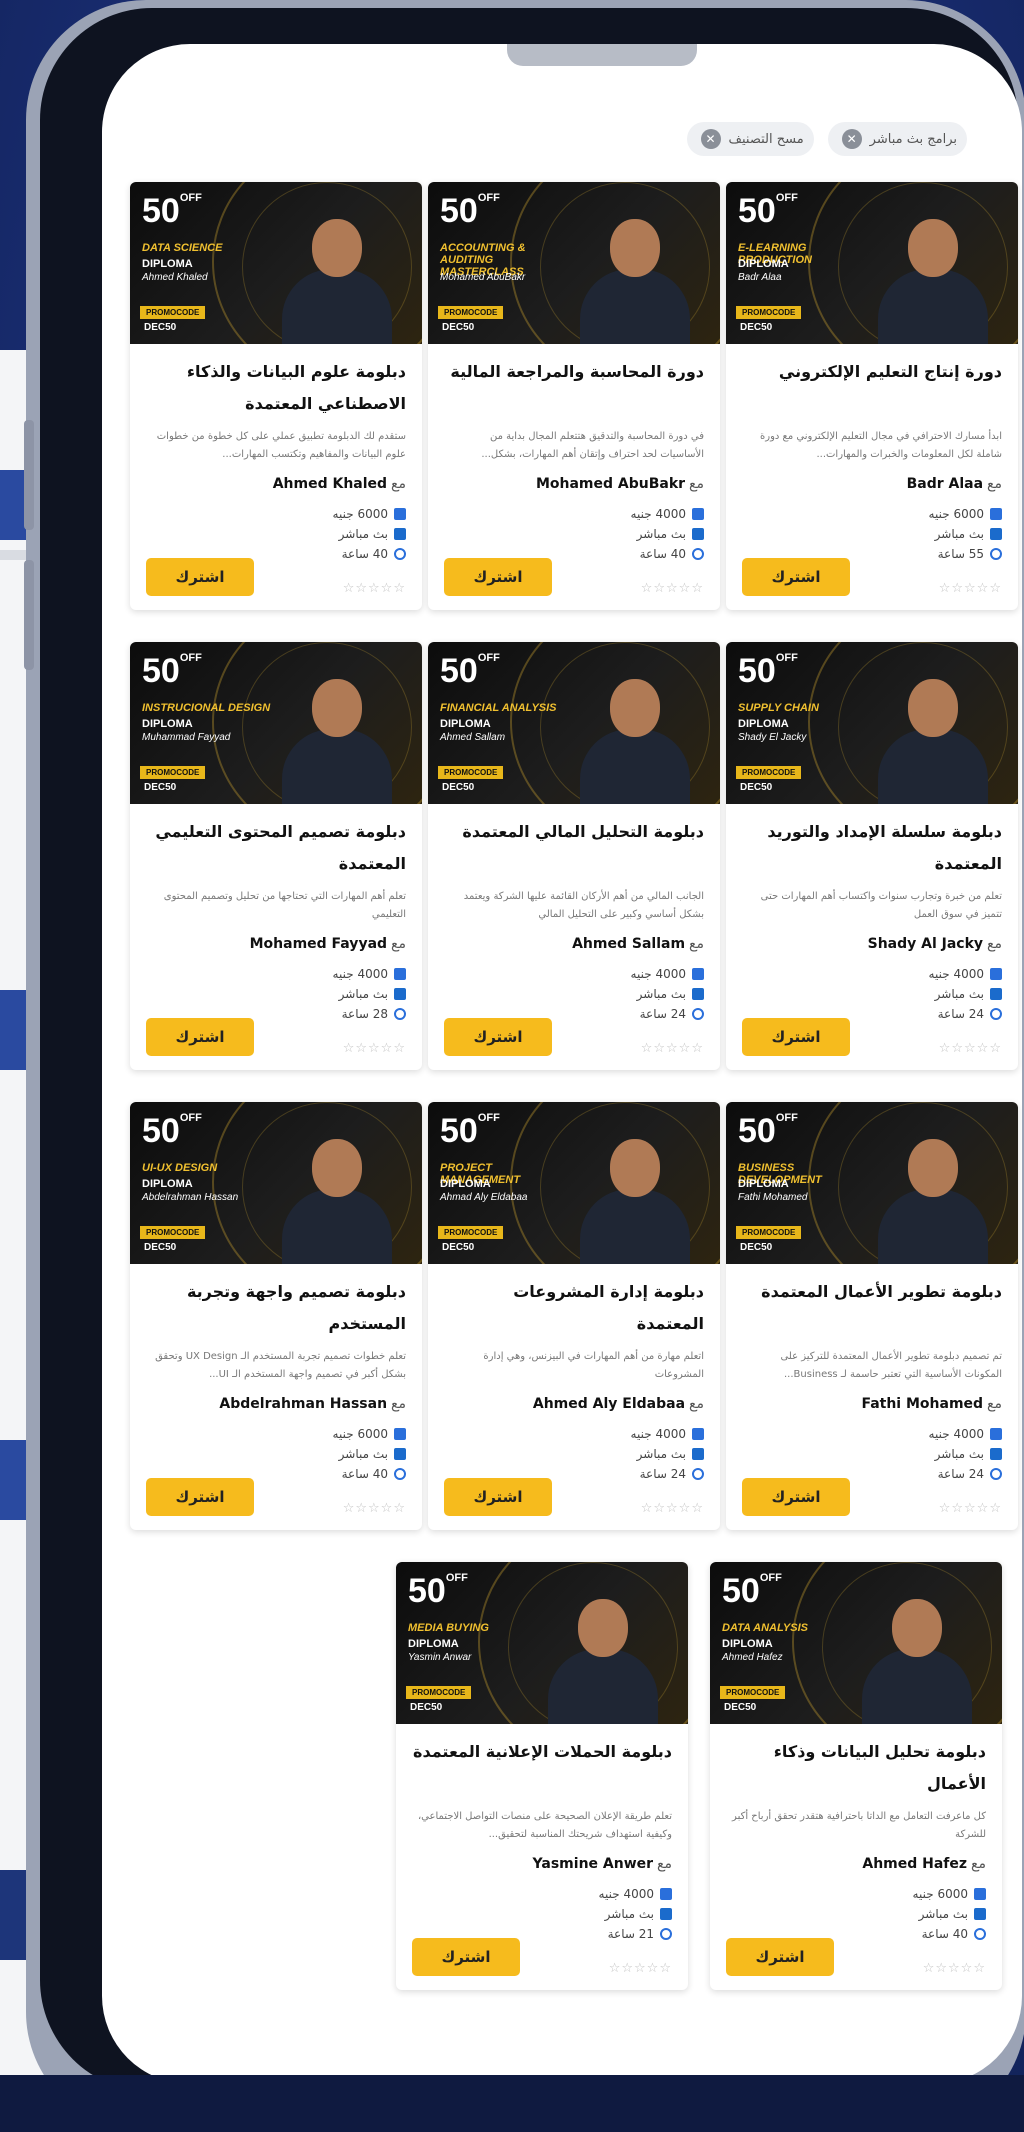  I want to click on banner-instructor: Ahmed Sallam, so click(473, 737).